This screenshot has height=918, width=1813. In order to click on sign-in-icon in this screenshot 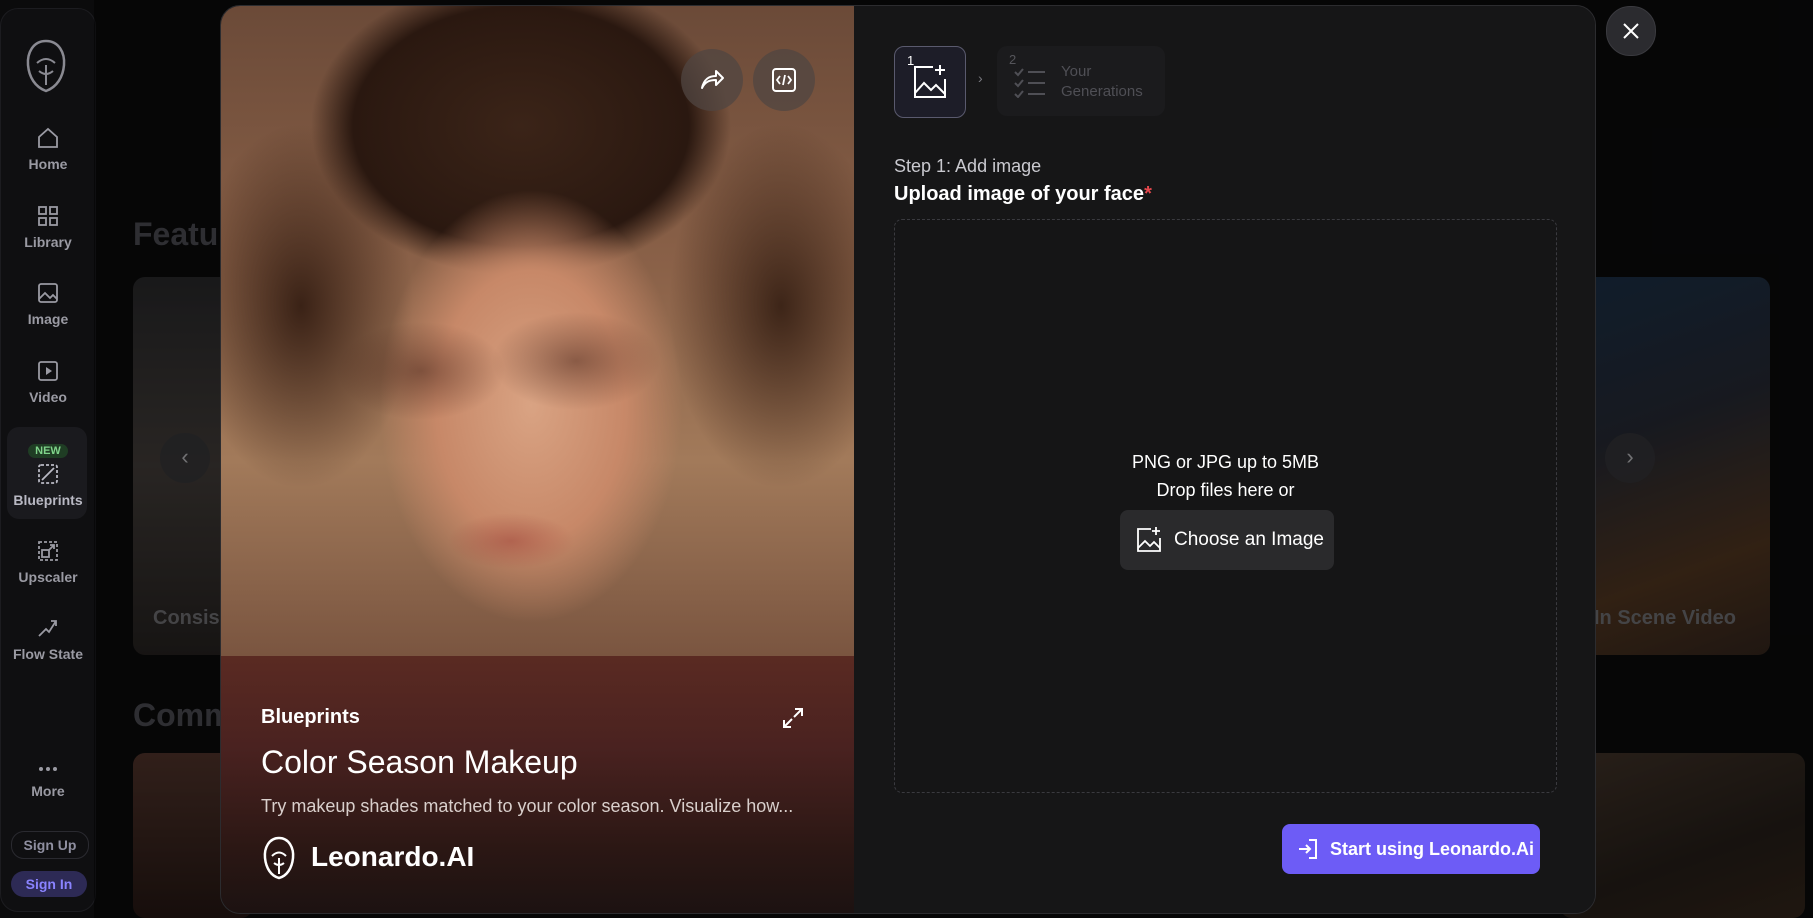, I will do `click(1308, 849)`.